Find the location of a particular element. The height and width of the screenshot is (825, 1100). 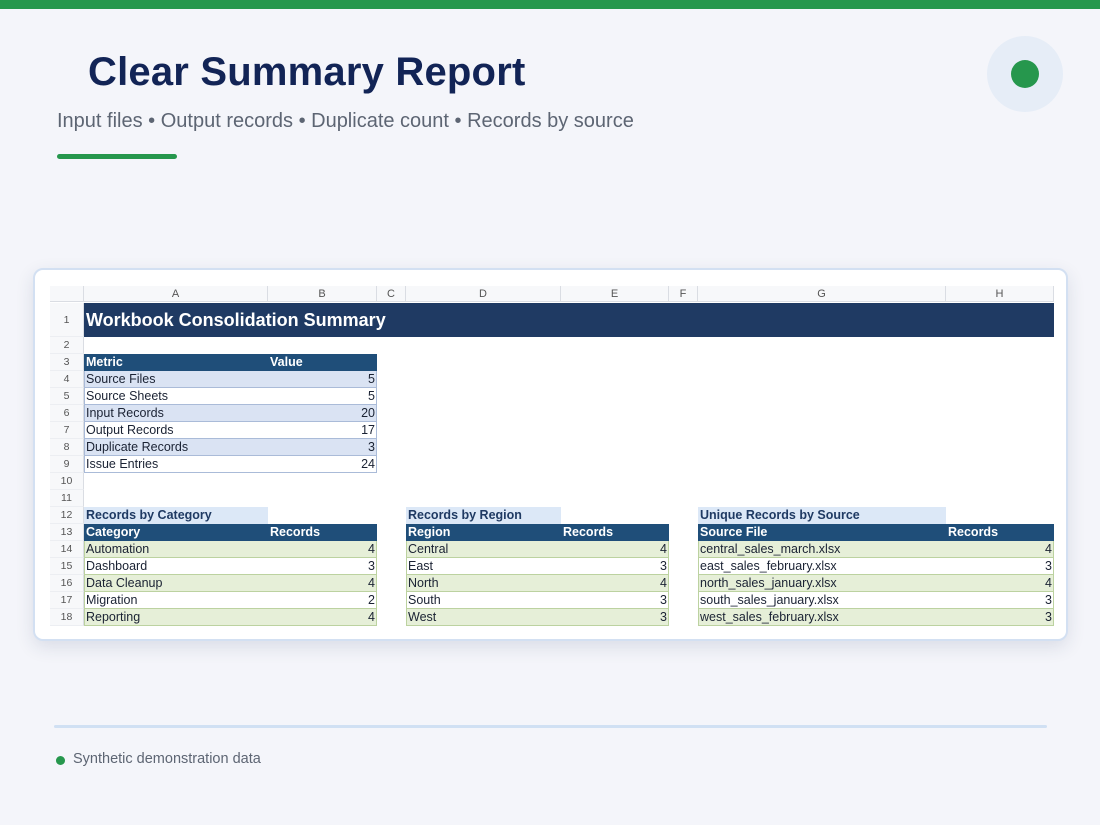

row-header-6: 6 is located at coordinates (67, 413).